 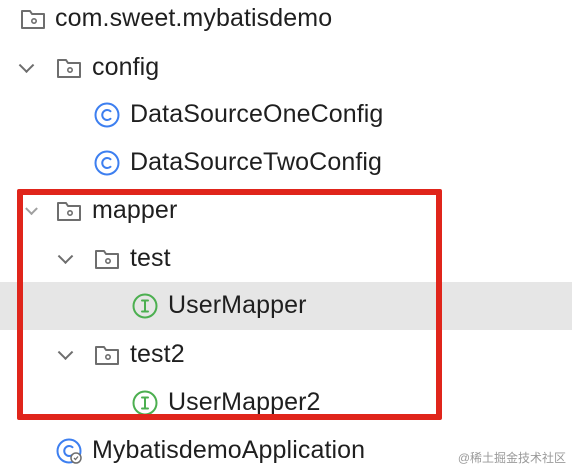 What do you see at coordinates (286, 68) in the screenshot?
I see `tree-row-config: config` at bounding box center [286, 68].